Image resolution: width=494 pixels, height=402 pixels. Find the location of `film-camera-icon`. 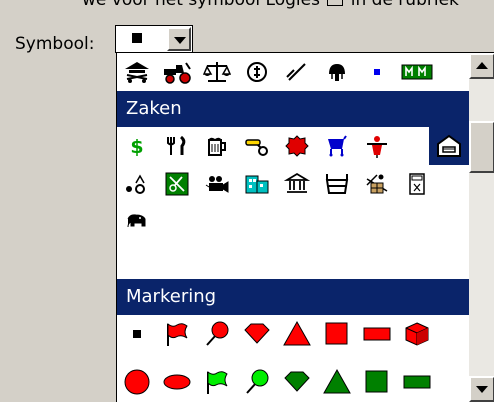

film-camera-icon is located at coordinates (217, 184).